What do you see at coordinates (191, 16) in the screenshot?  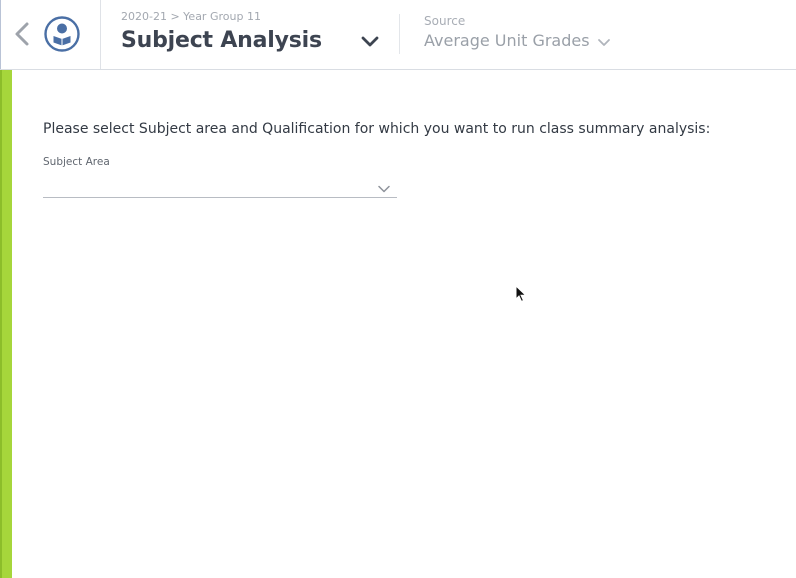 I see `breadcrumb: 2020-21 > Year Group 11` at bounding box center [191, 16].